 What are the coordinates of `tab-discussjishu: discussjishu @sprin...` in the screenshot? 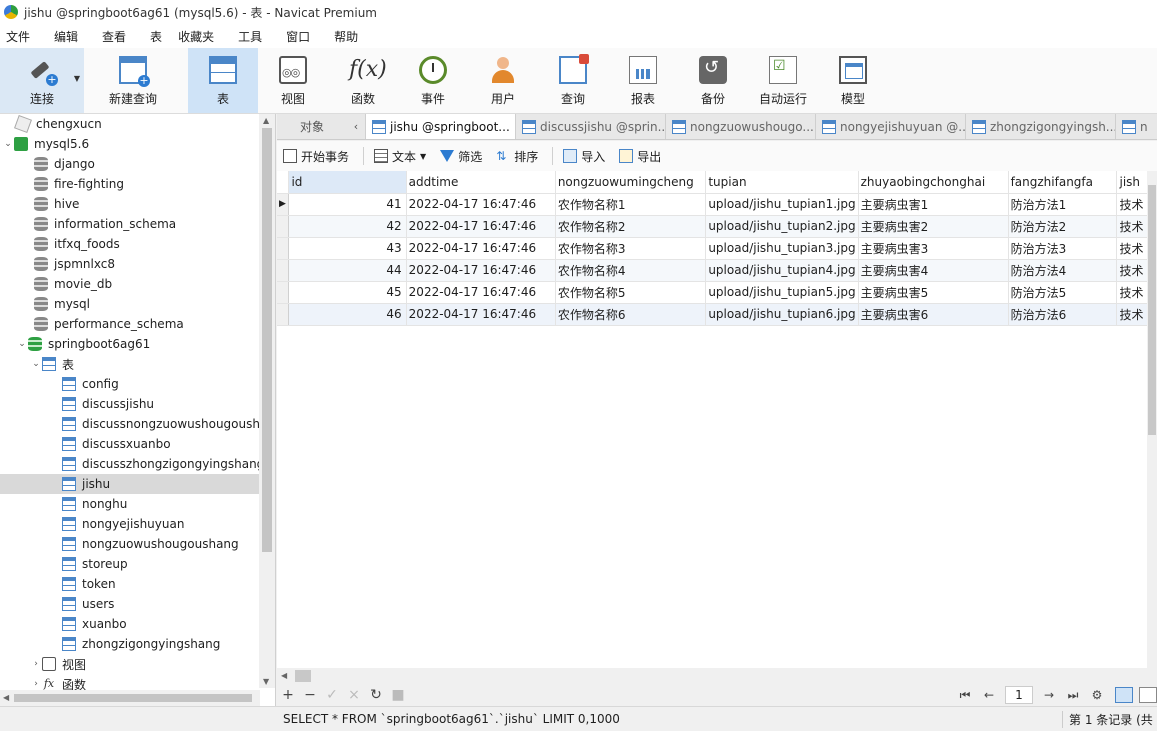 It's located at (590, 126).